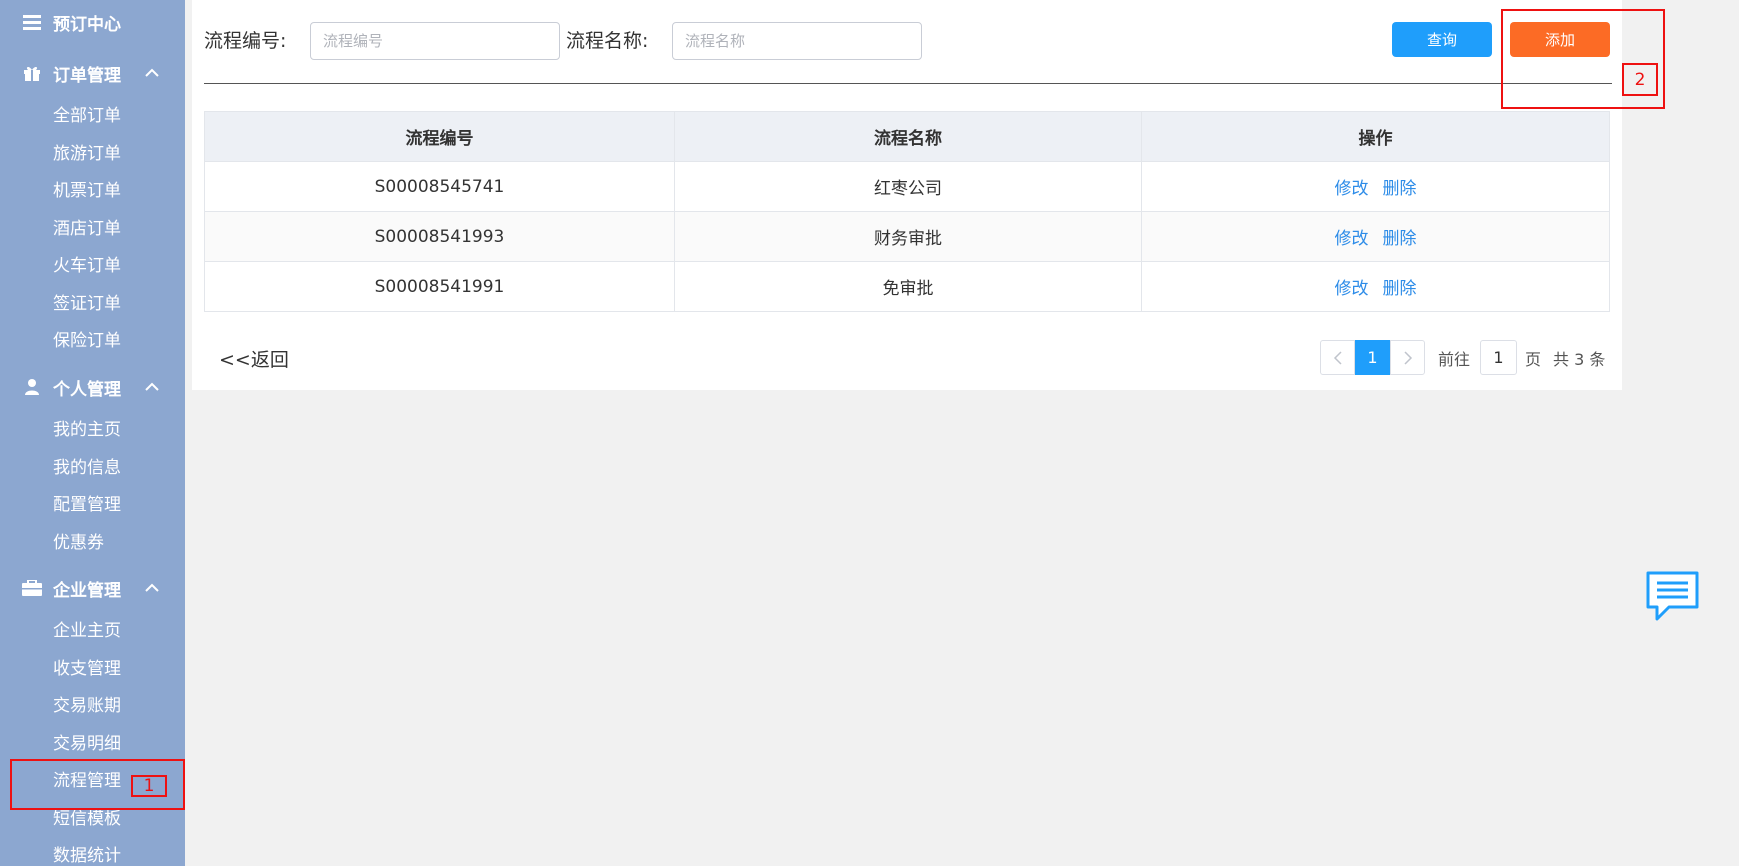 The image size is (1739, 866). Describe the element at coordinates (87, 116) in the screenshot. I see `sidebar-item-all-orders: 全部订单` at that location.